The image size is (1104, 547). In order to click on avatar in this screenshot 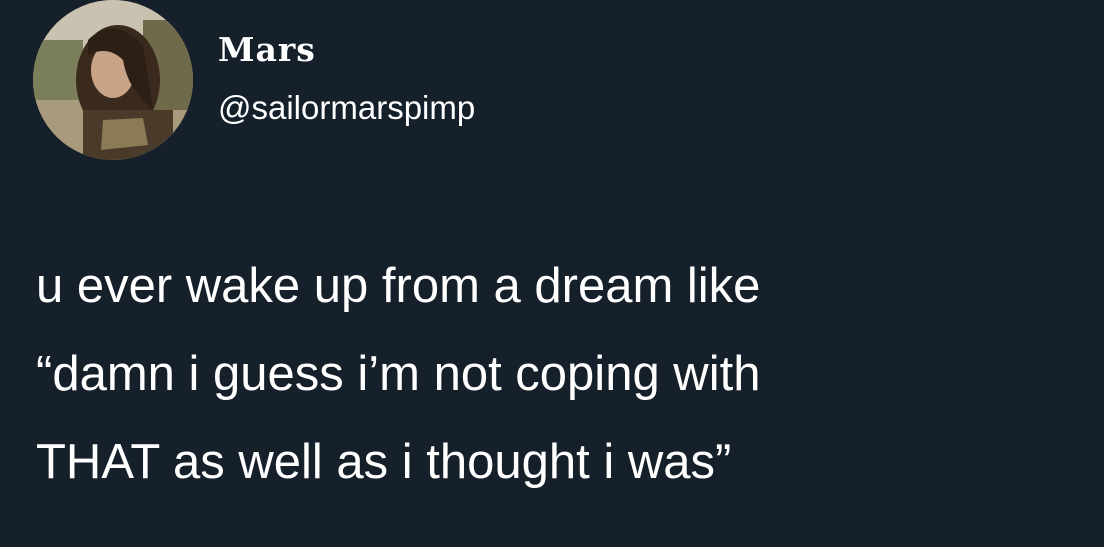, I will do `click(113, 80)`.